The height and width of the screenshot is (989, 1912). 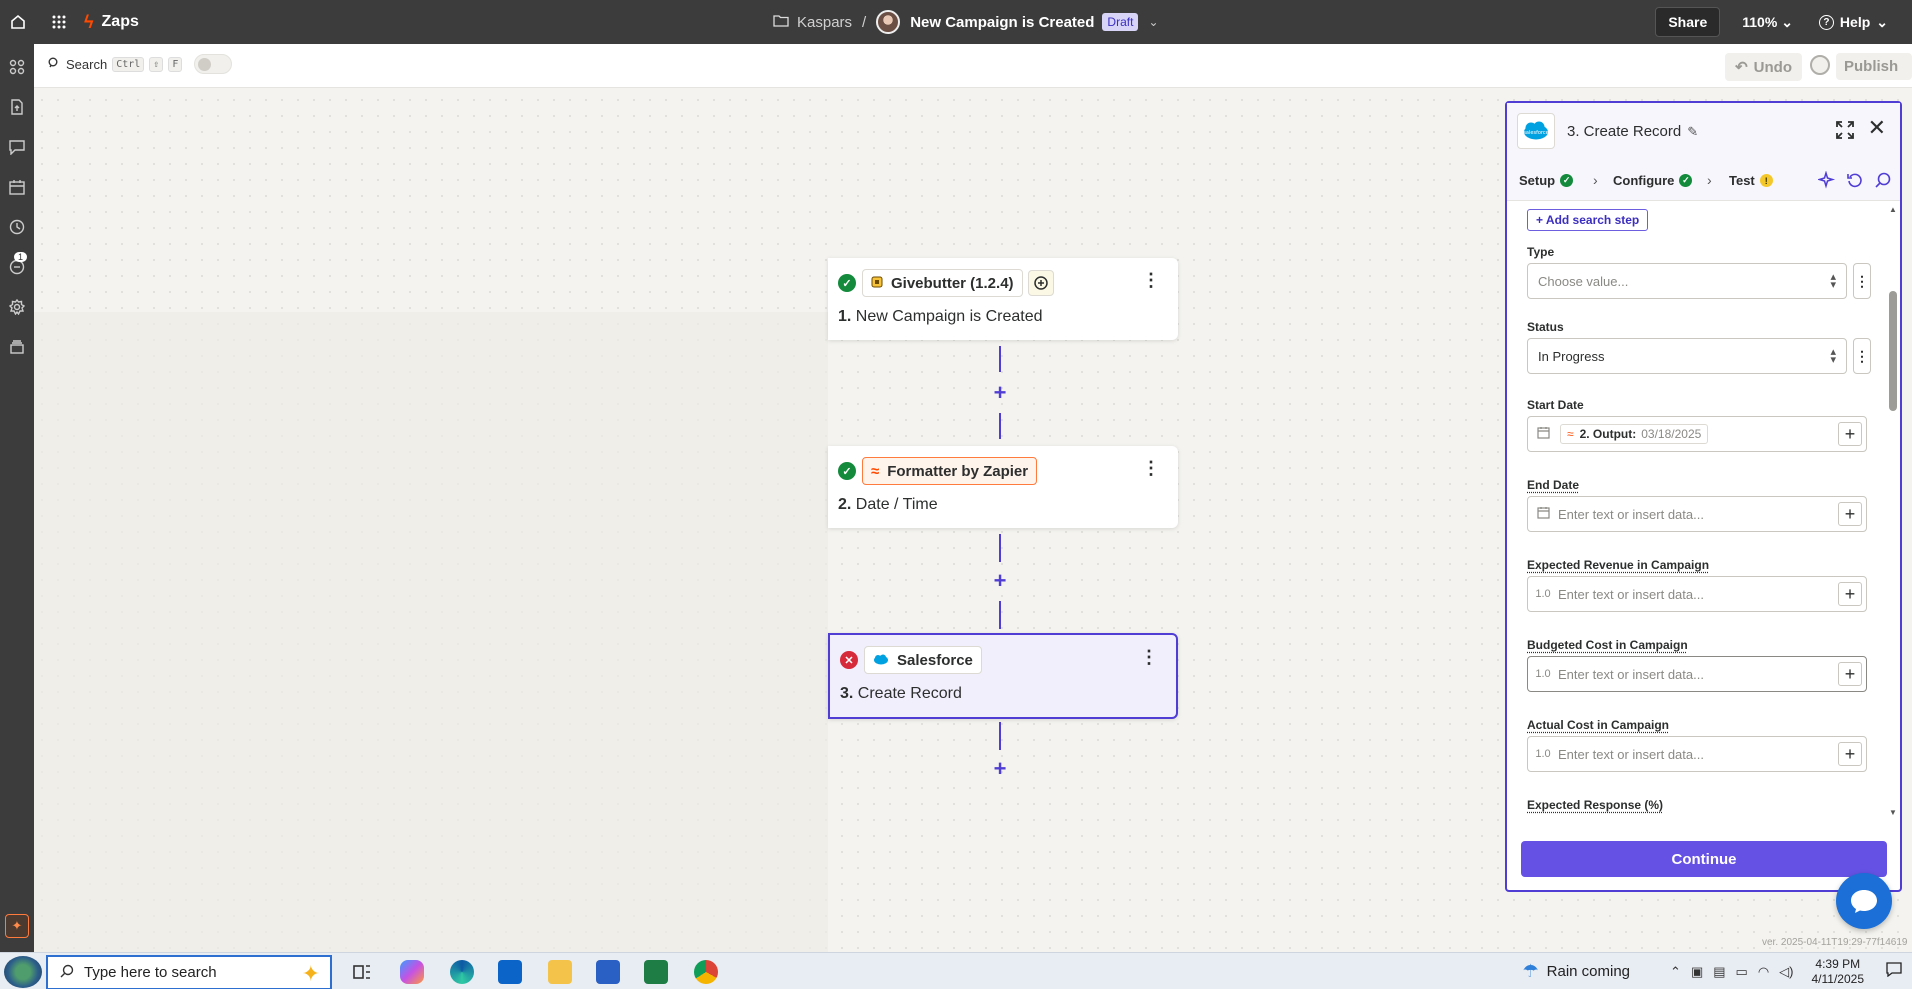 What do you see at coordinates (1864, 901) in the screenshot?
I see `chat-support-icon` at bounding box center [1864, 901].